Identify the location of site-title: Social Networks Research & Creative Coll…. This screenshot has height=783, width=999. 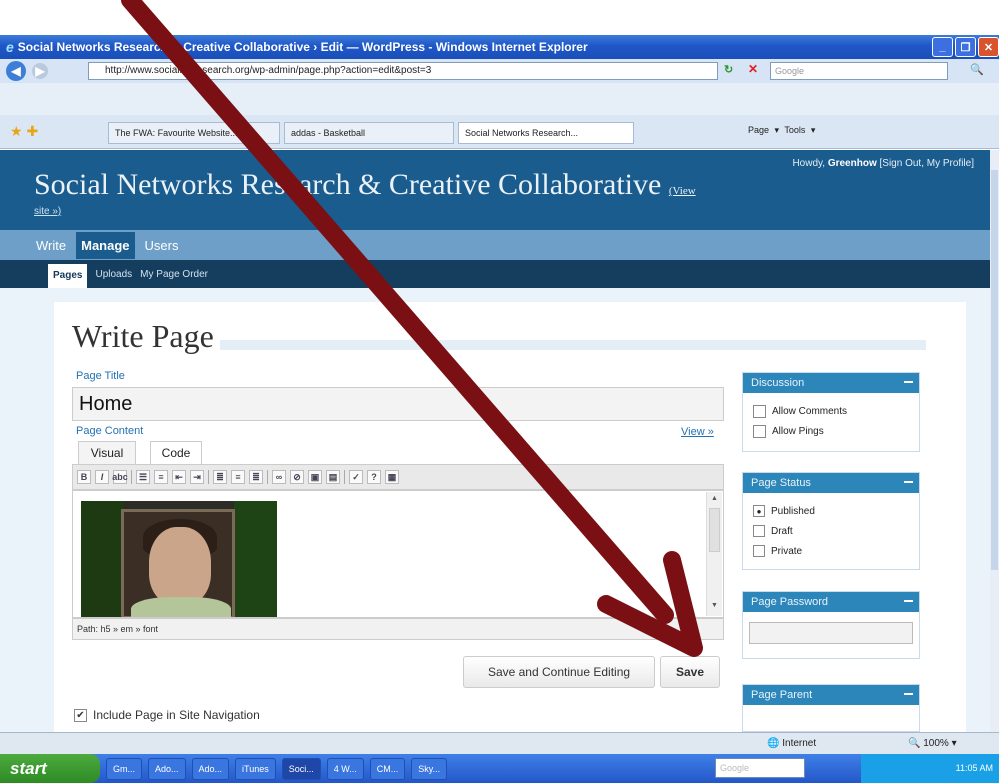
(365, 184).